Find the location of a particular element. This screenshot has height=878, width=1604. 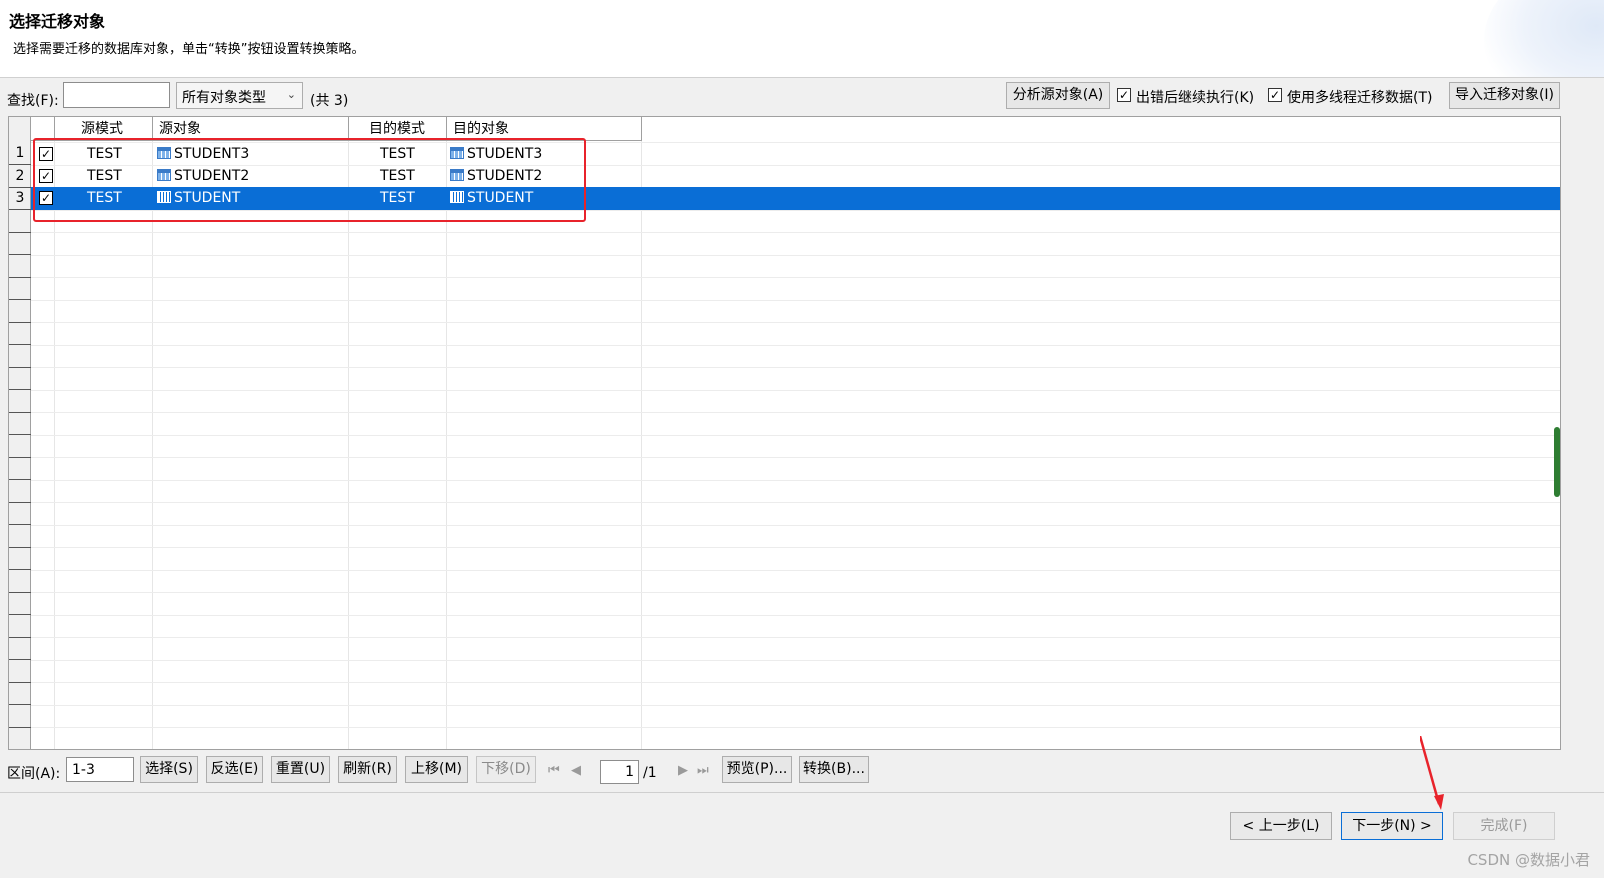

range-input is located at coordinates (100, 769).